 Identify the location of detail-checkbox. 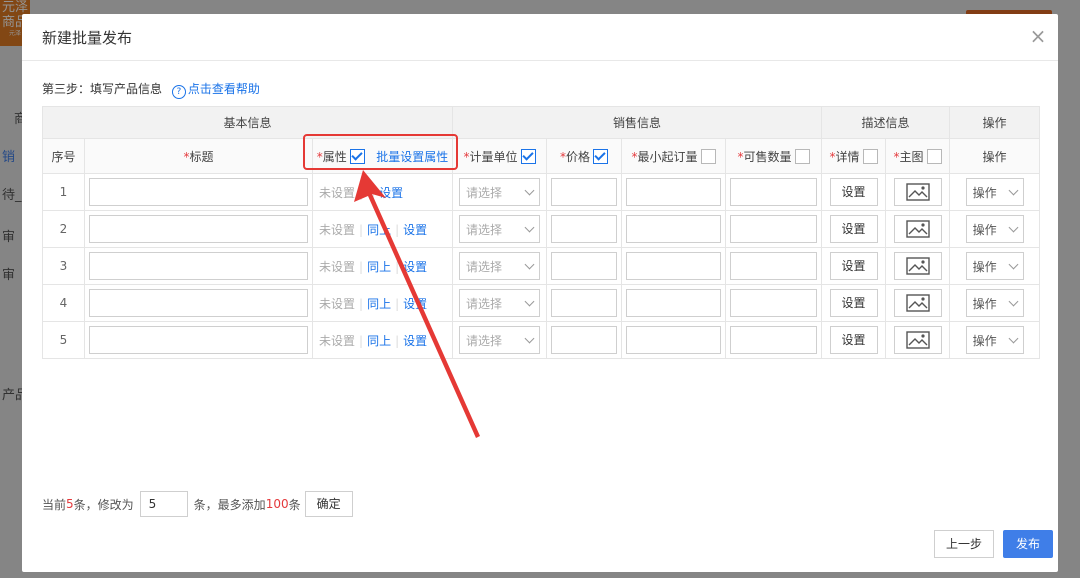
(870, 156).